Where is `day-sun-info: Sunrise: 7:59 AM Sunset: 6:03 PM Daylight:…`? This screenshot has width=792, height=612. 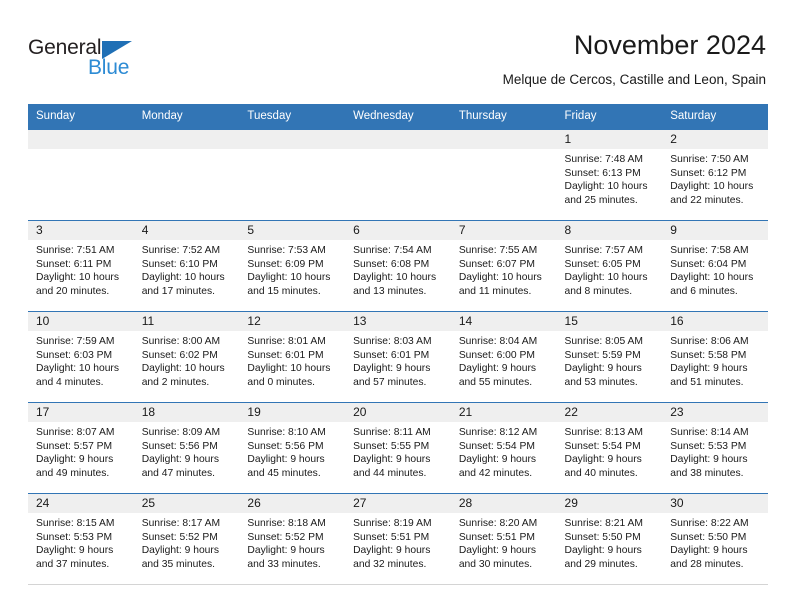
day-sun-info: Sunrise: 7:59 AM Sunset: 6:03 PM Daylight:… is located at coordinates (81, 360).